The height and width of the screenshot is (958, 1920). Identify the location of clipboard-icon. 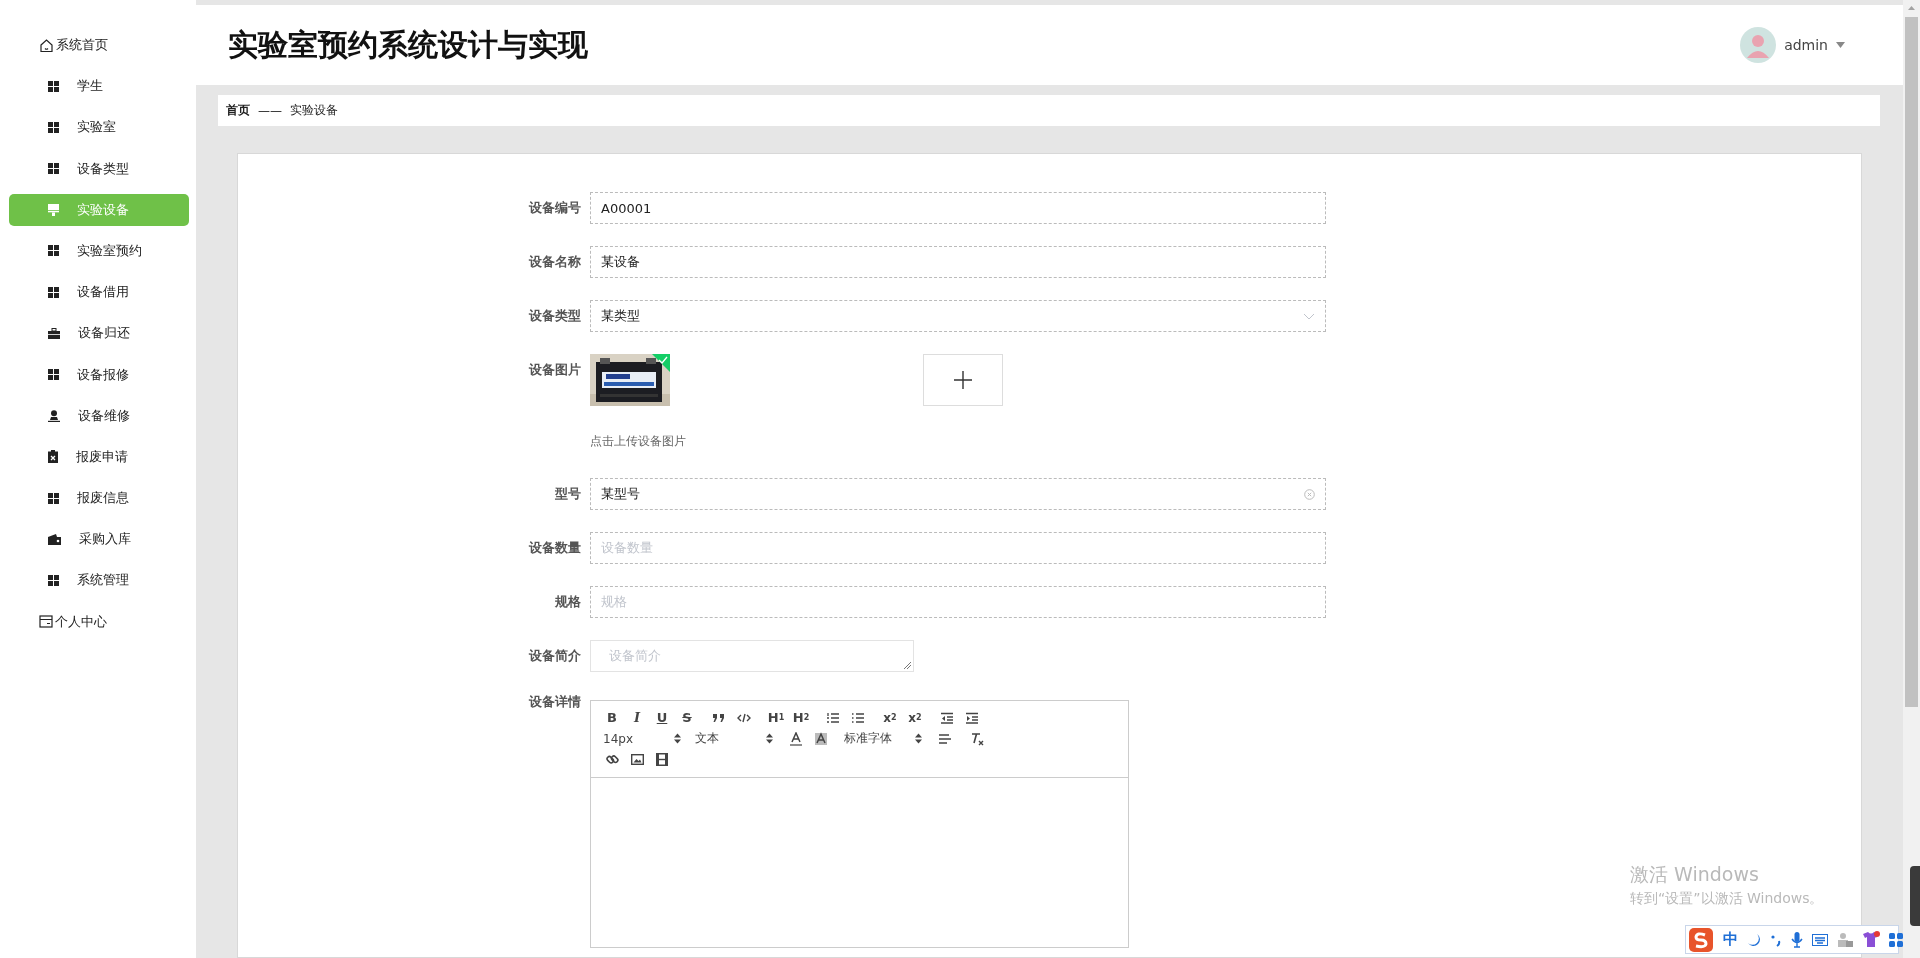
(53, 457).